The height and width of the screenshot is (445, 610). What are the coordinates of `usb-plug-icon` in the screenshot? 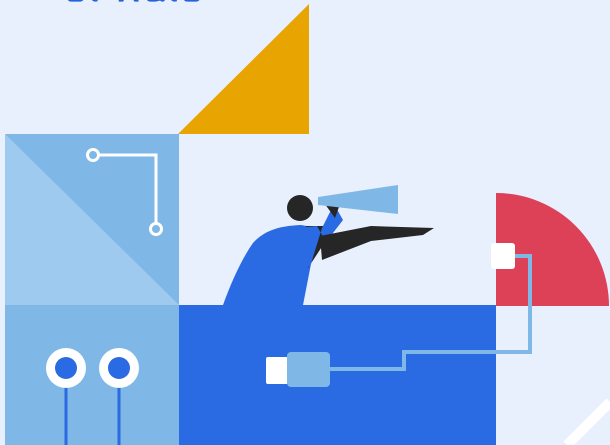 It's located at (298, 369).